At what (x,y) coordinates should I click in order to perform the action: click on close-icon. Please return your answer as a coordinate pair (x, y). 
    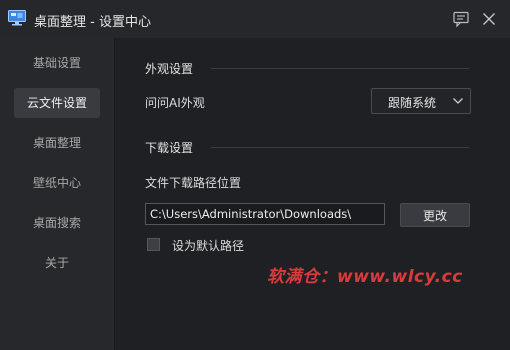
    Looking at the image, I should click on (489, 19).